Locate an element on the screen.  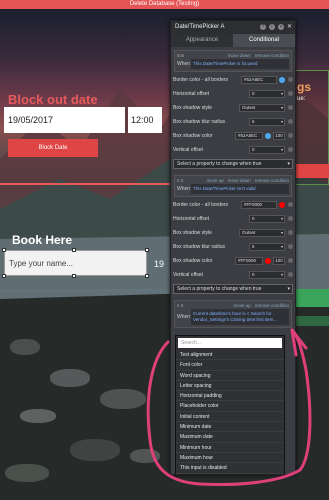
right-red-button is located at coordinates (310, 171).